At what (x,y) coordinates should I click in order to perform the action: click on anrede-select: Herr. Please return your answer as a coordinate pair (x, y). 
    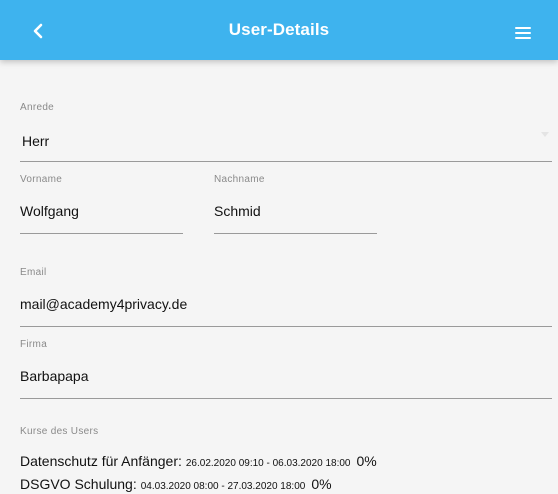
    Looking at the image, I should click on (35, 141).